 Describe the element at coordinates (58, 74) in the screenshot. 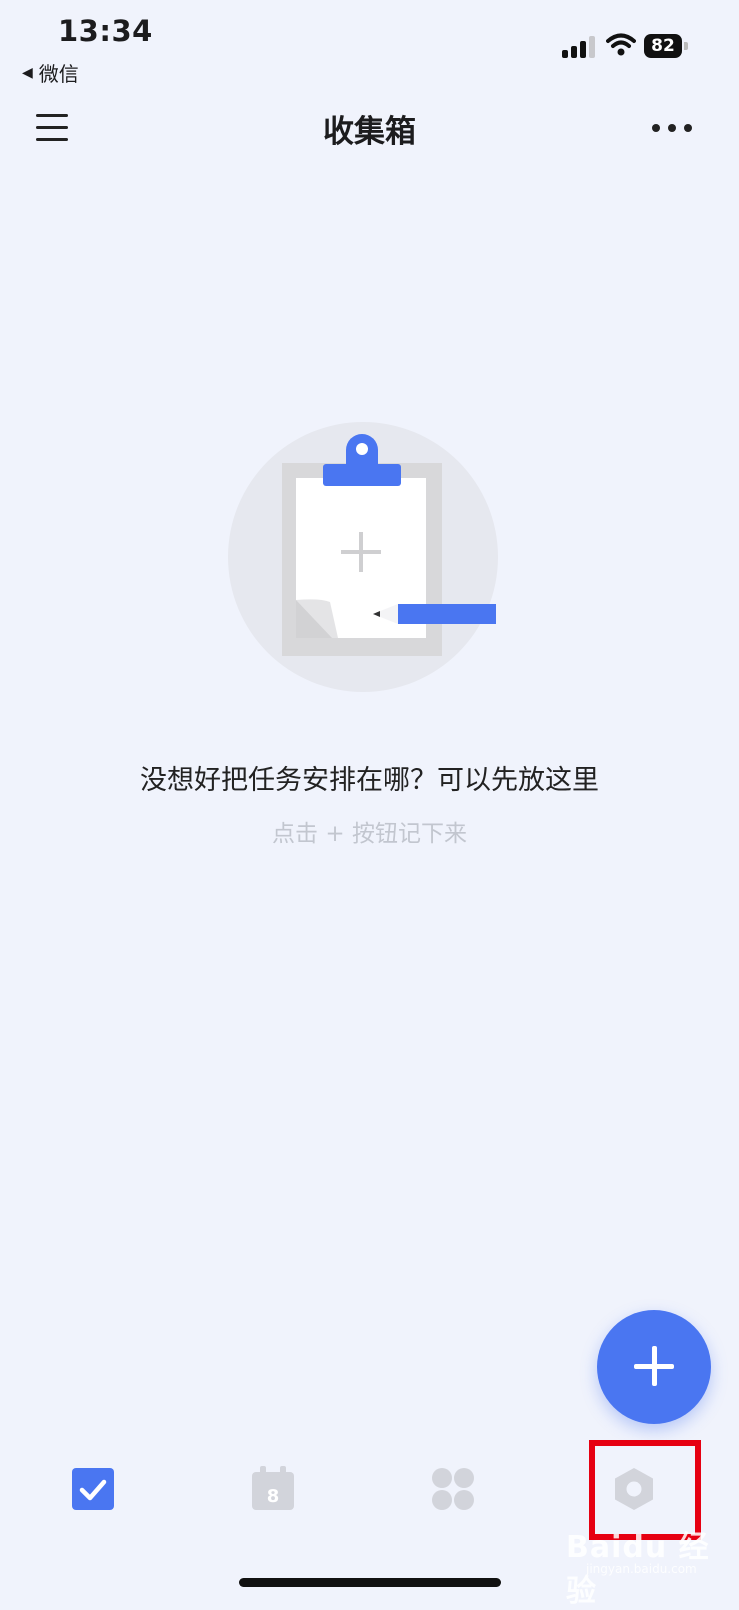

I see `back-app-label: 微信` at that location.